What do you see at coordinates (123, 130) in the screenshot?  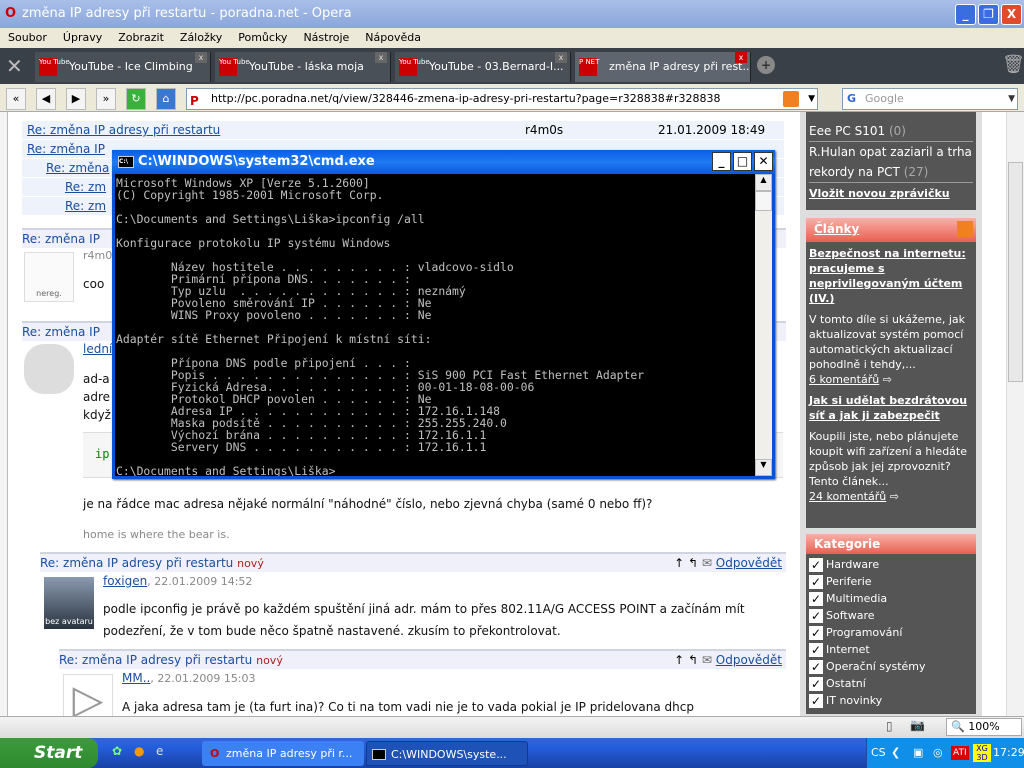 I see `thread-link: Re: změna IP adresy při restartu` at bounding box center [123, 130].